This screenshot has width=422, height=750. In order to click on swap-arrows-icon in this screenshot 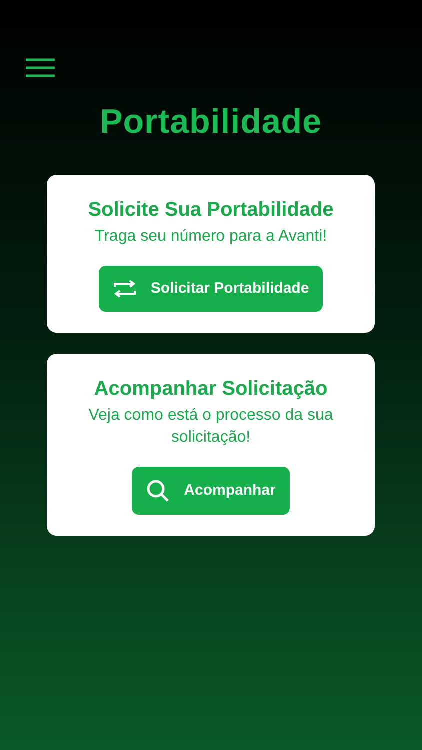, I will do `click(124, 289)`.